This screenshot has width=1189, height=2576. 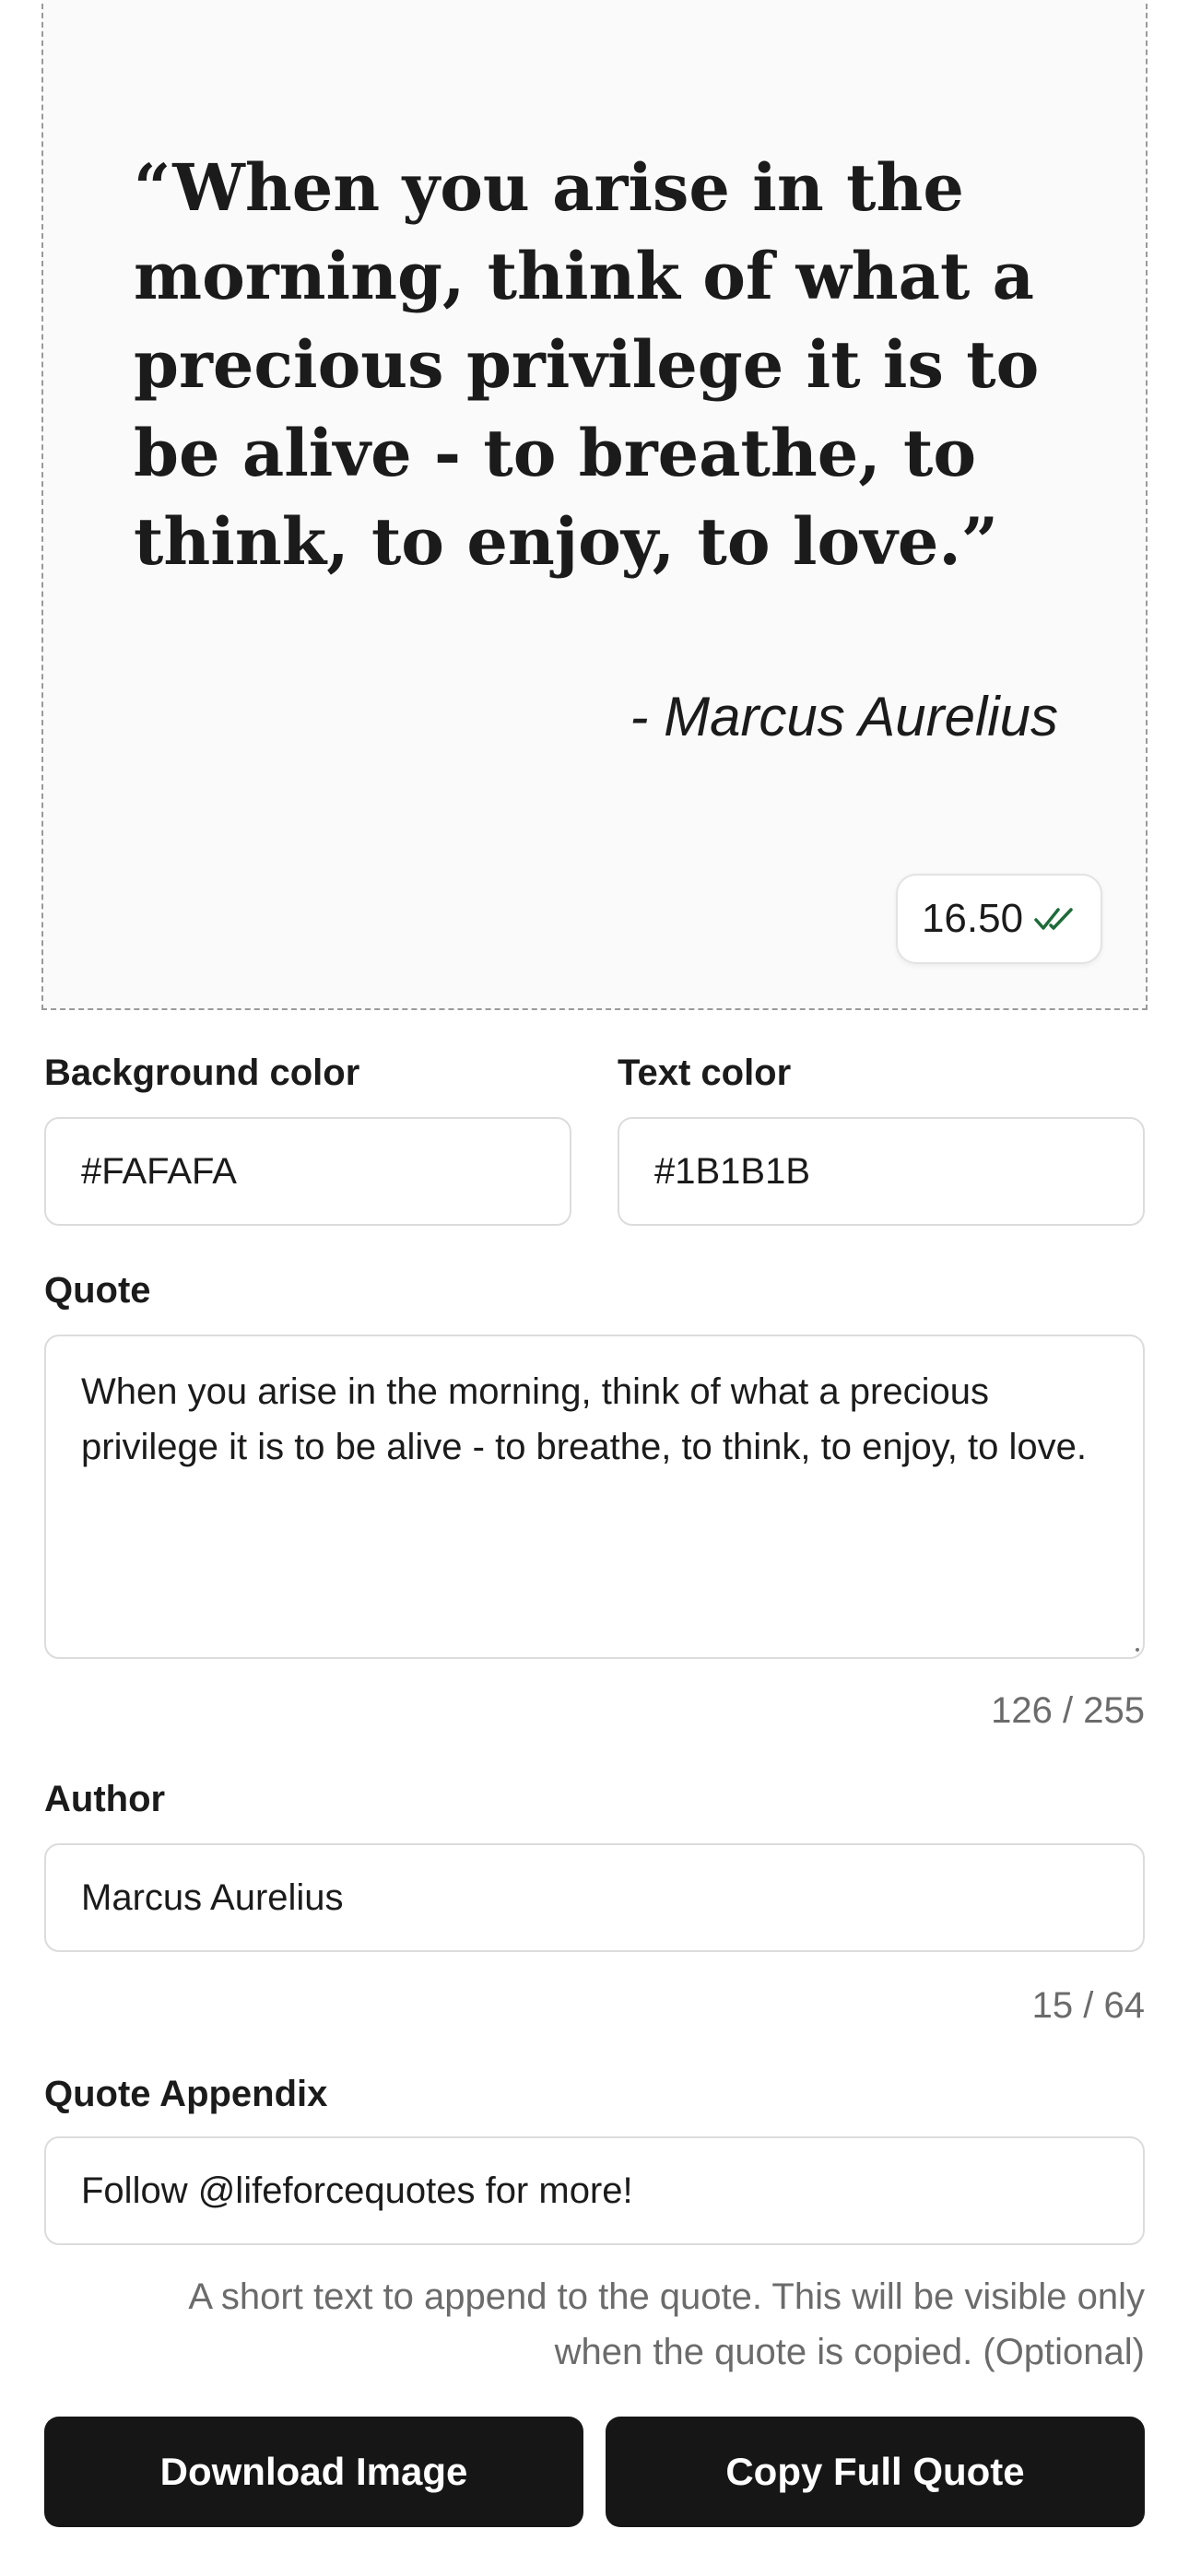 I want to click on score-badge: 16.50, so click(x=999, y=919).